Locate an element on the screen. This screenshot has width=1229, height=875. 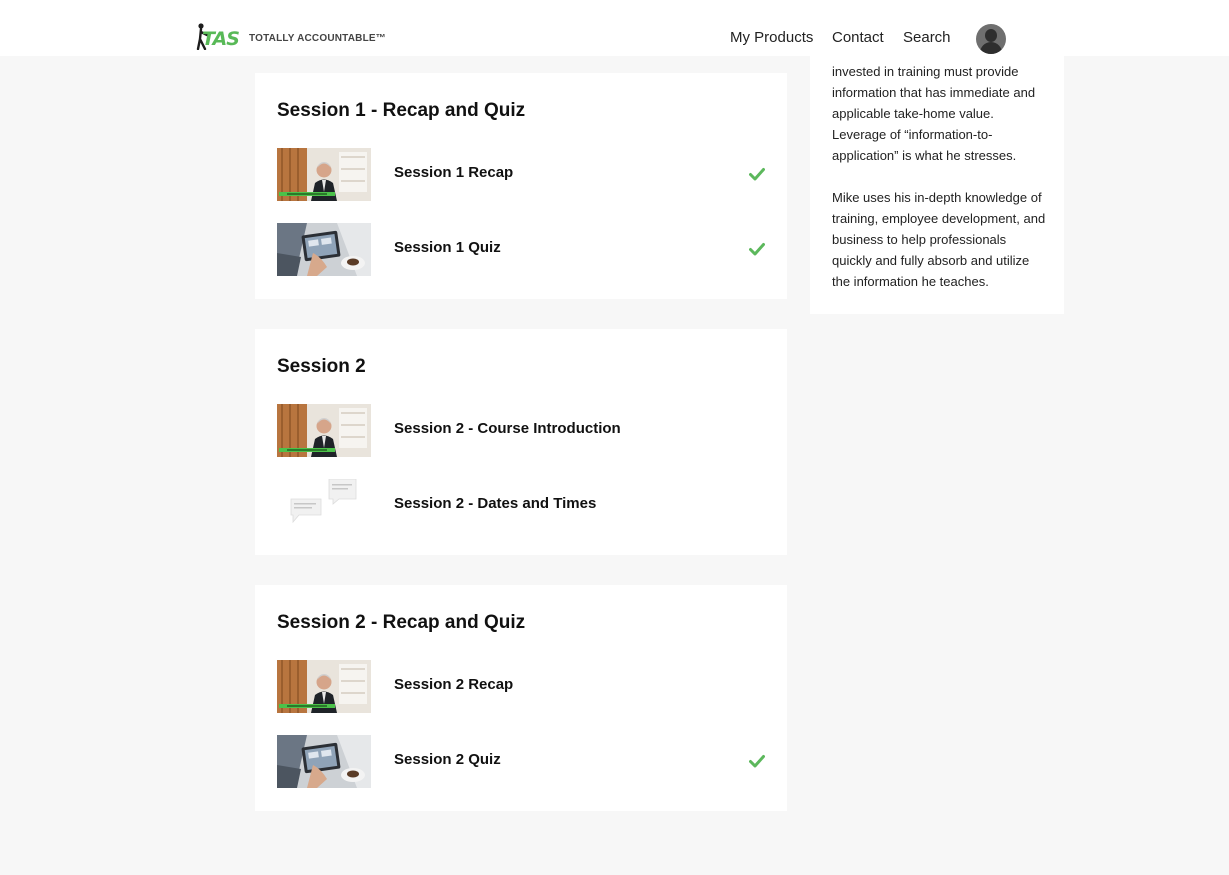
logo-mark-text: TAS is located at coordinates (221, 39).